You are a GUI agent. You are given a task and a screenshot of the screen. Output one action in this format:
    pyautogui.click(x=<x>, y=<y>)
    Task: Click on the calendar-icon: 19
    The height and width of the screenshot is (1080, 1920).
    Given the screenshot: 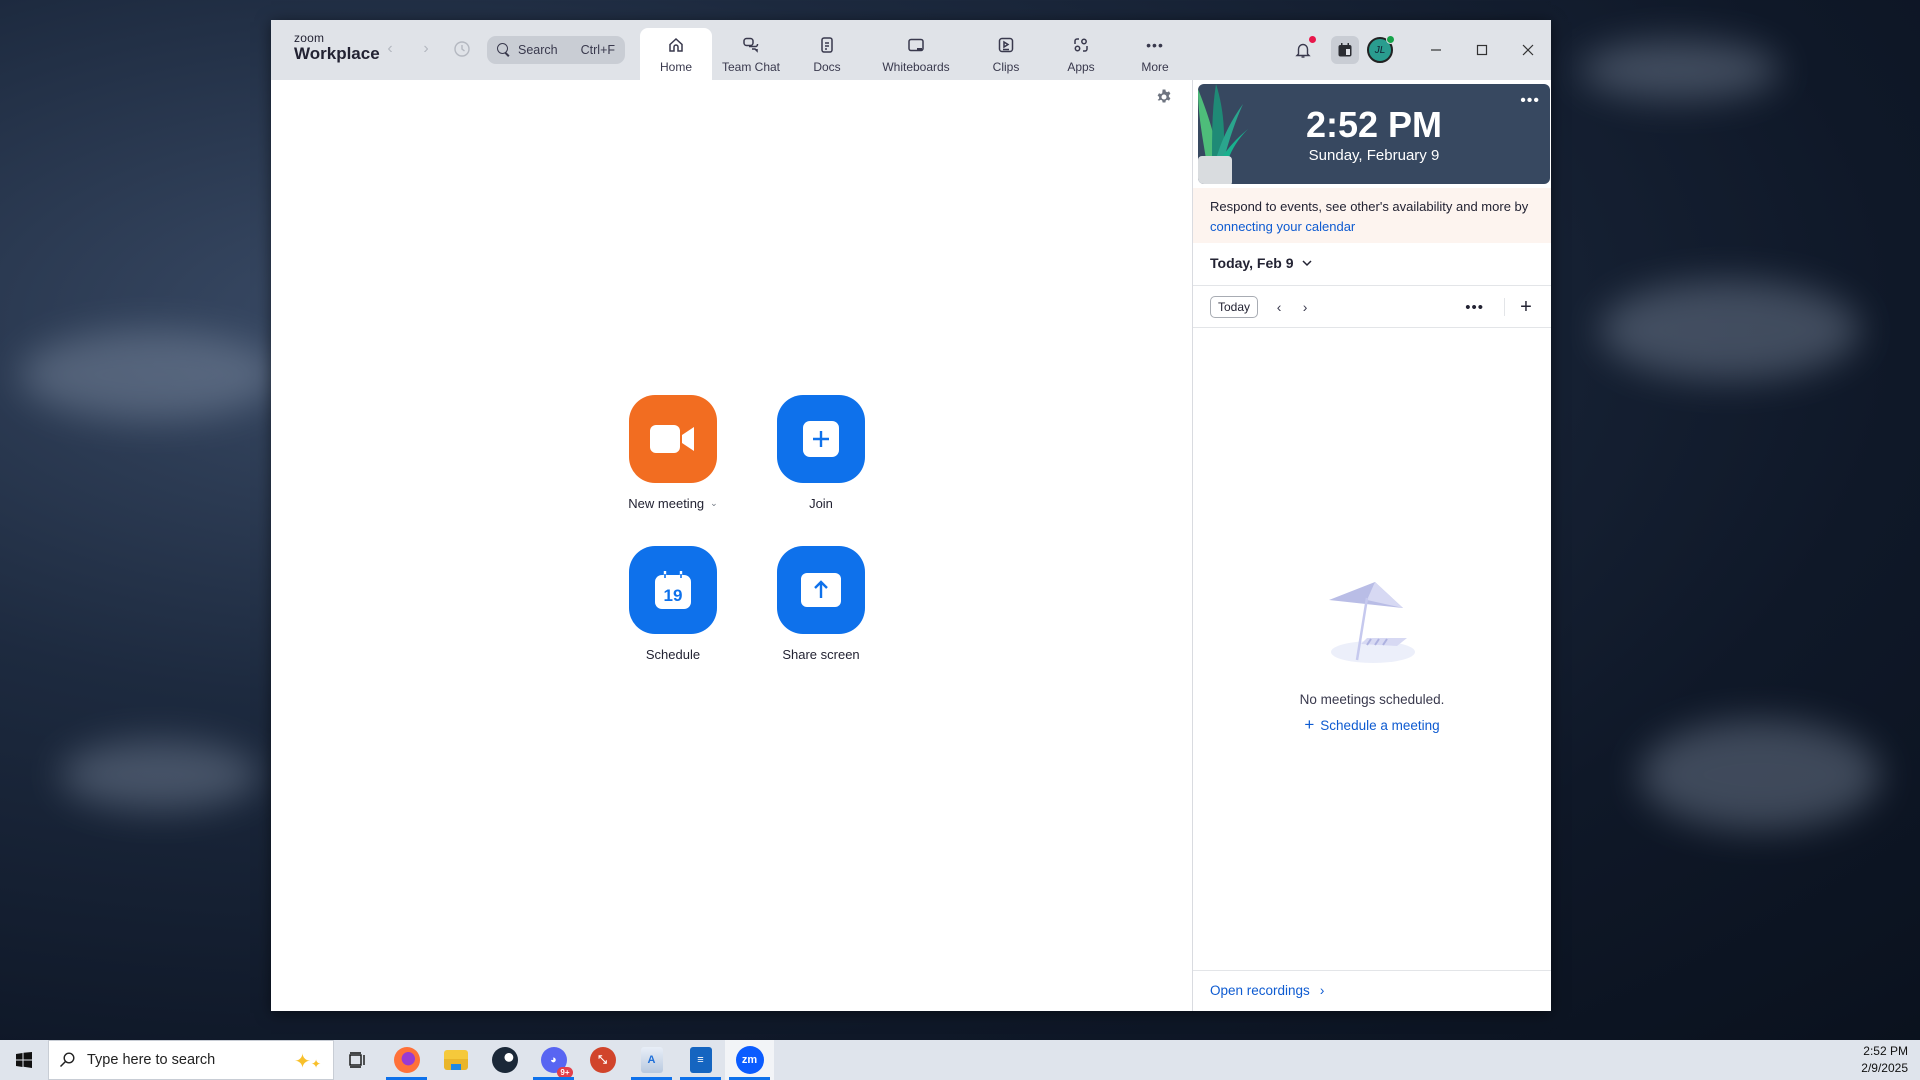 What is the action you would take?
    pyautogui.click(x=673, y=590)
    